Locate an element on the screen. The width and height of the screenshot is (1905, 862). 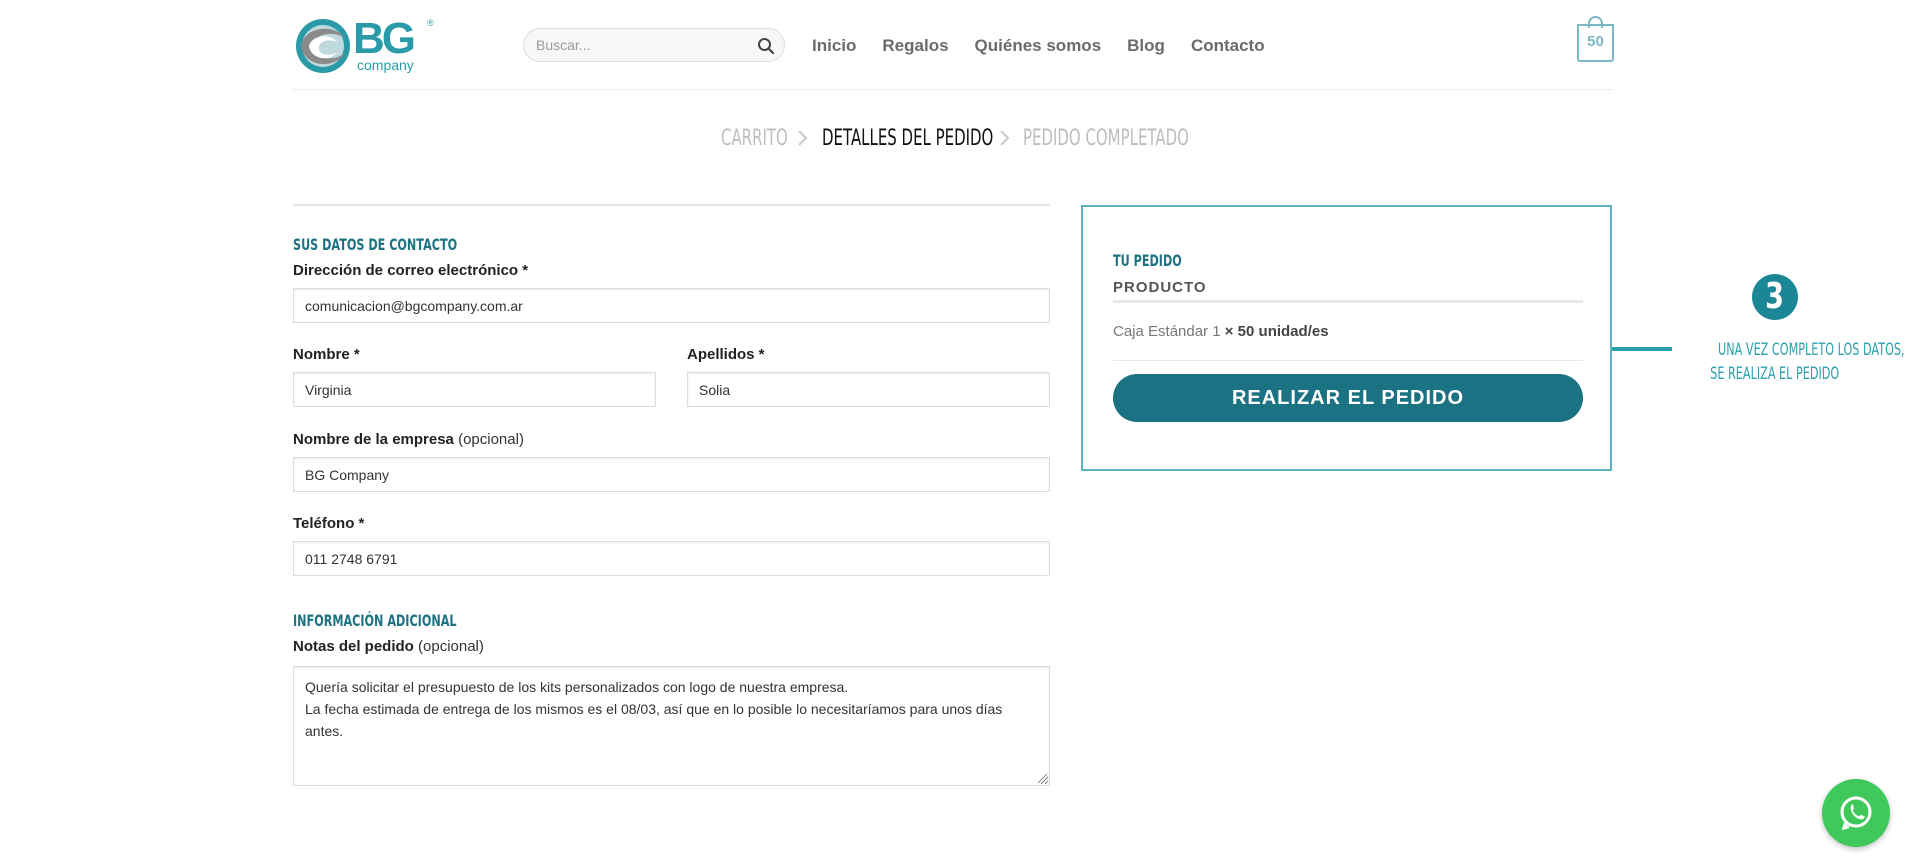
notes-optional: (opcional) is located at coordinates (451, 646).